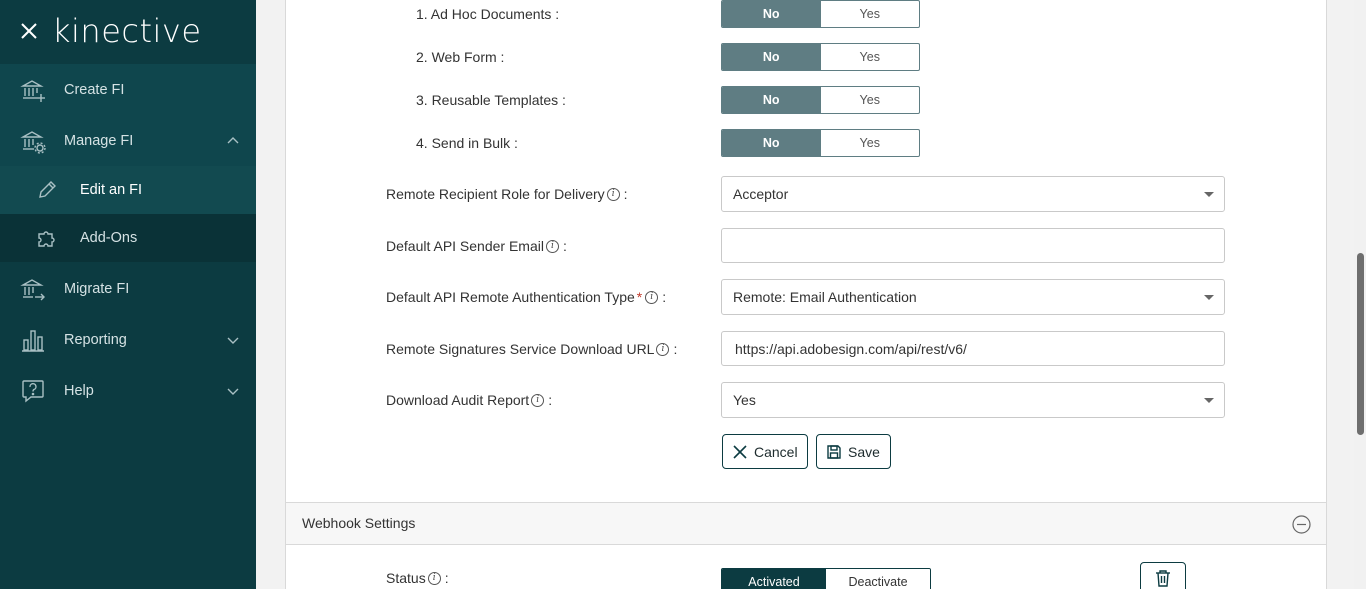 Image resolution: width=1366 pixels, height=589 pixels. What do you see at coordinates (774, 579) in the screenshot?
I see `activated-option: Activated` at bounding box center [774, 579].